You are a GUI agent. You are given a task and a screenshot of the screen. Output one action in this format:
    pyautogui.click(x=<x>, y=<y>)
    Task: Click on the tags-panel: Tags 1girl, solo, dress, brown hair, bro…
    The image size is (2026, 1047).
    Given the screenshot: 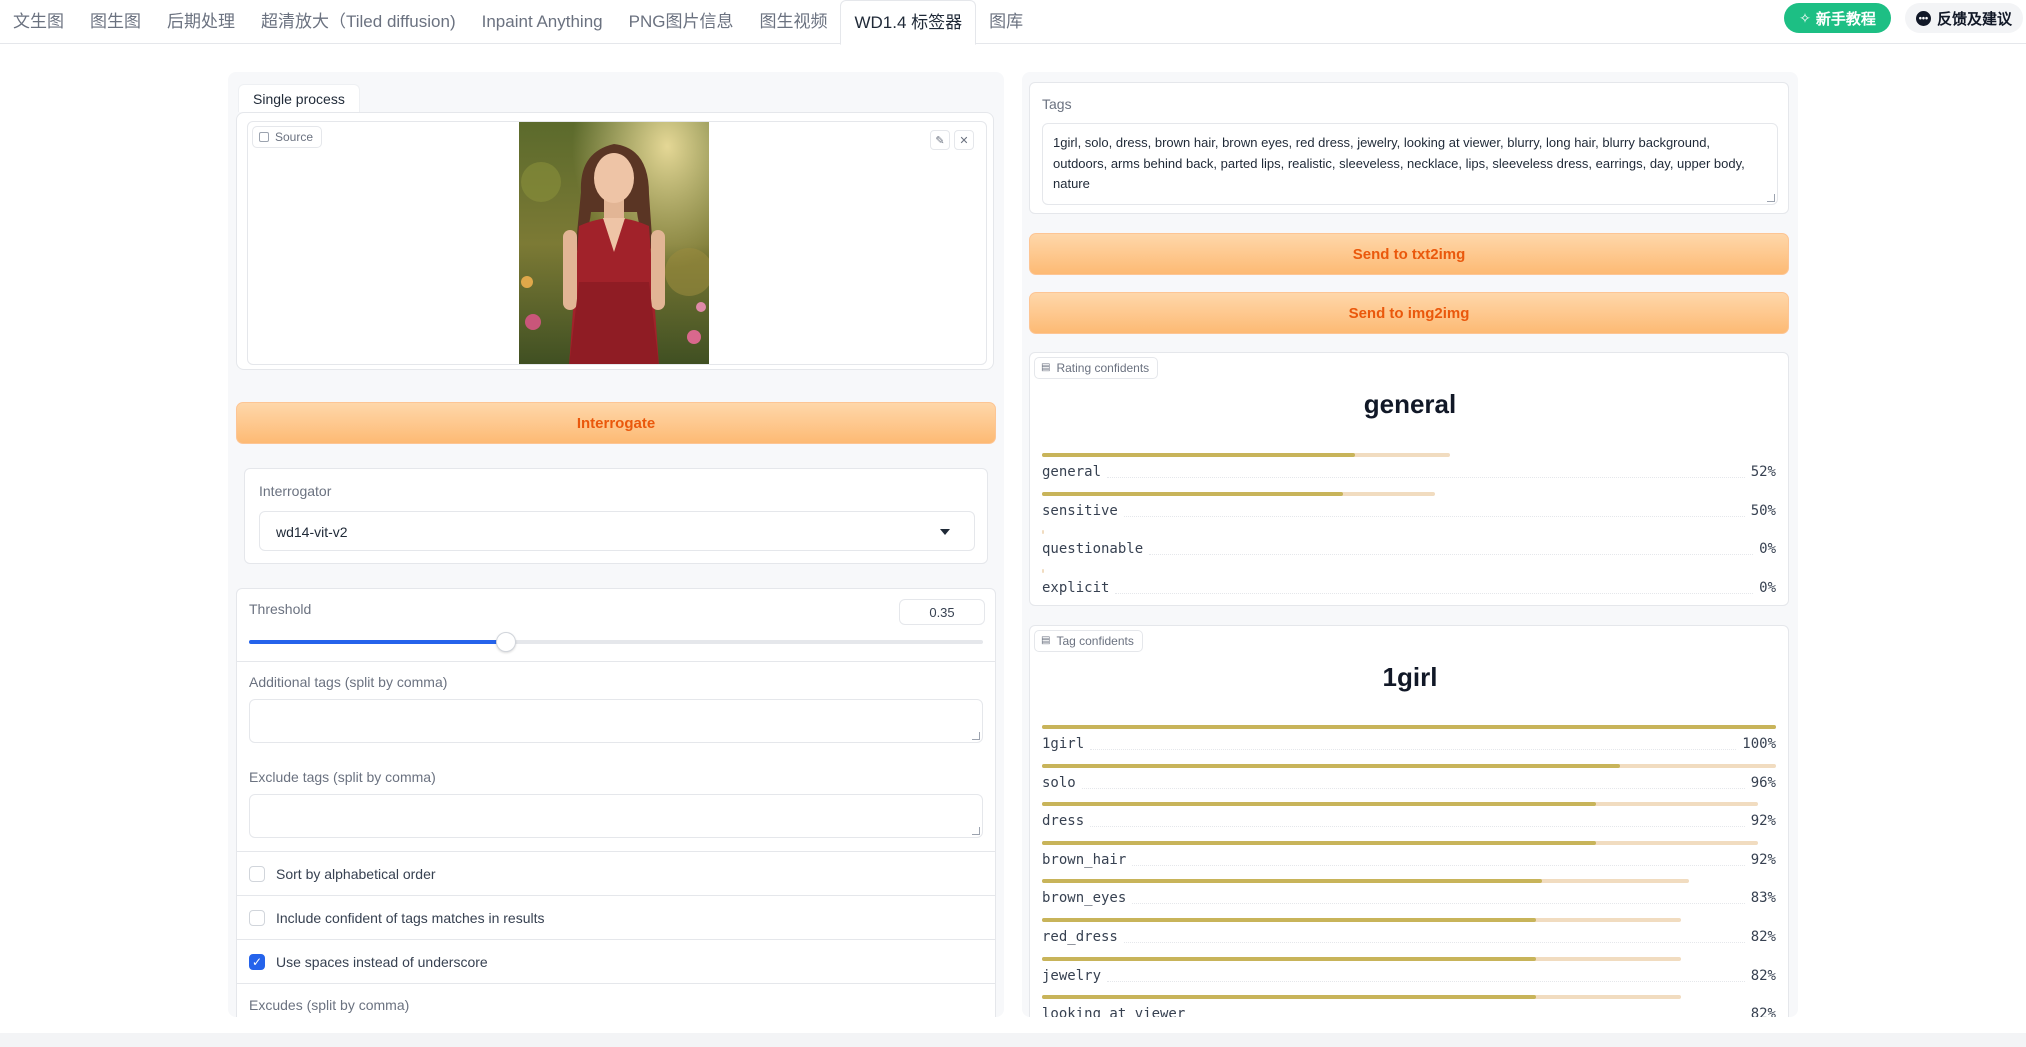 What is the action you would take?
    pyautogui.click(x=1409, y=148)
    